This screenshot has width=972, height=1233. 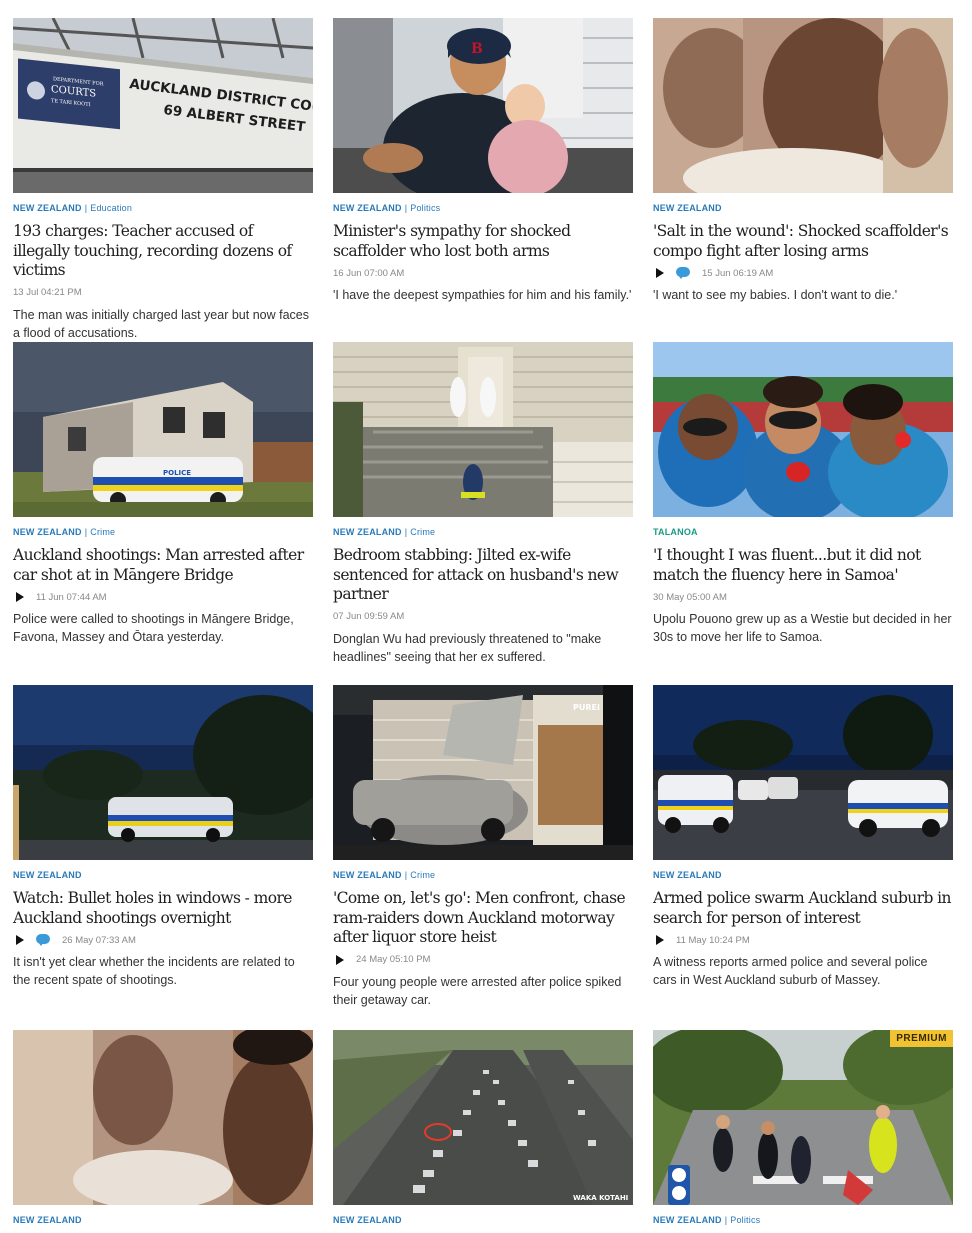 I want to click on article-kicker: NEW ZEALAND | Education, so click(x=163, y=208).